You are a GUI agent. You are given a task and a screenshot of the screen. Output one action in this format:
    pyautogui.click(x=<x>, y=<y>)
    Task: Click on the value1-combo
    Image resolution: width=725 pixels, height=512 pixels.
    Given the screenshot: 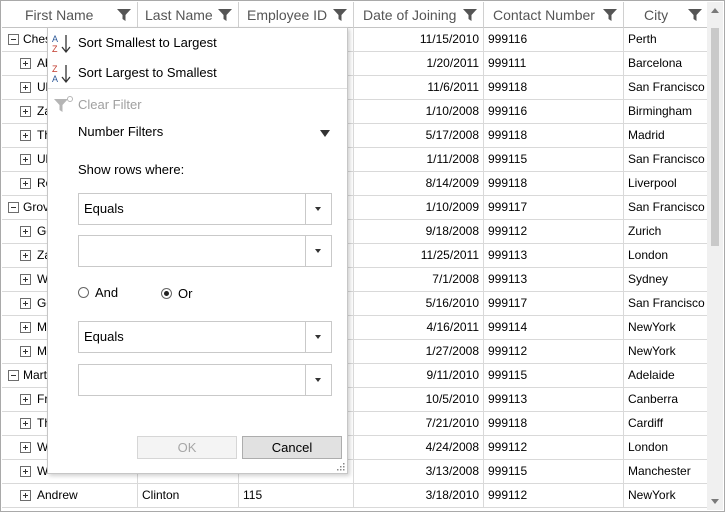 What is the action you would take?
    pyautogui.click(x=205, y=251)
    